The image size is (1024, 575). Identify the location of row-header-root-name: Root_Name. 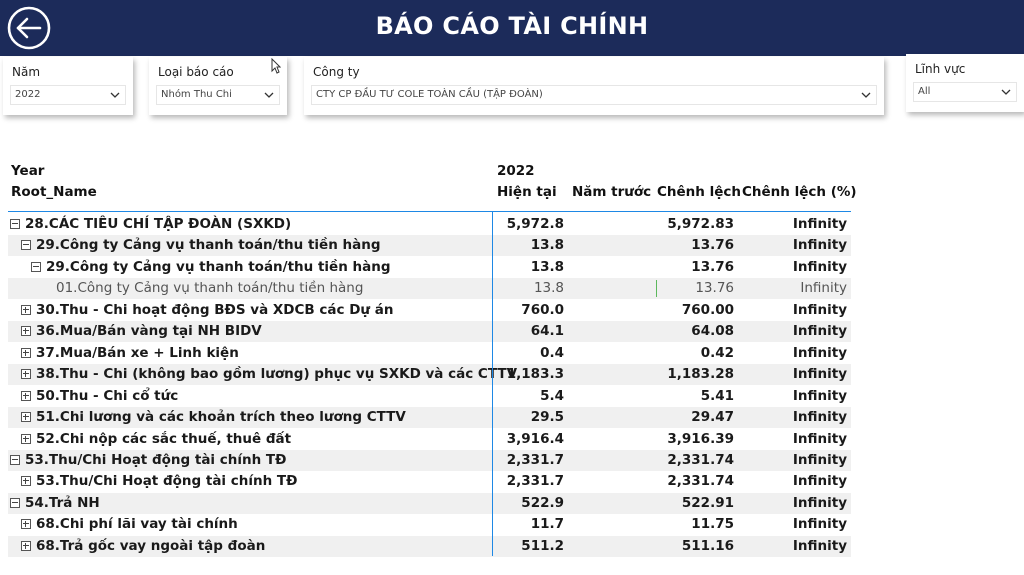
(54, 192).